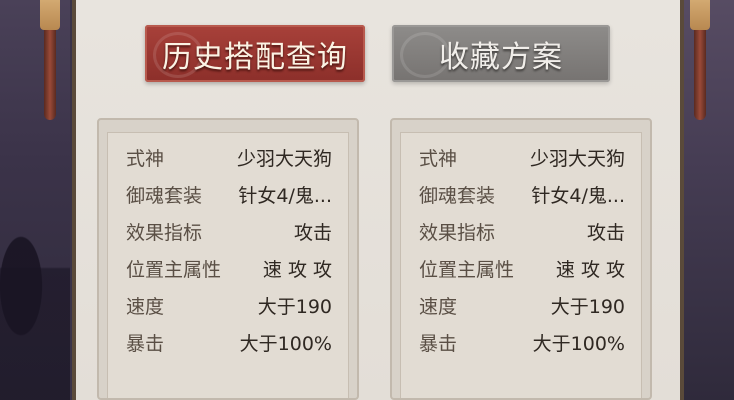  What do you see at coordinates (50, 15) in the screenshot?
I see `tassel-left` at bounding box center [50, 15].